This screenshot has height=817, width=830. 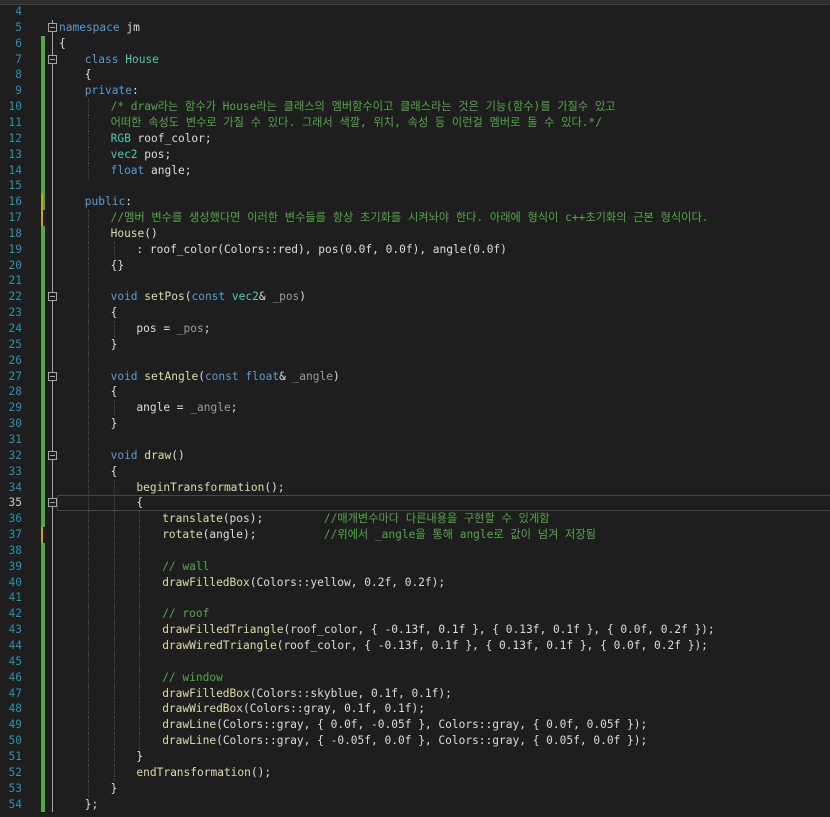 What do you see at coordinates (415, 756) in the screenshot?
I see `code-line: 51}` at bounding box center [415, 756].